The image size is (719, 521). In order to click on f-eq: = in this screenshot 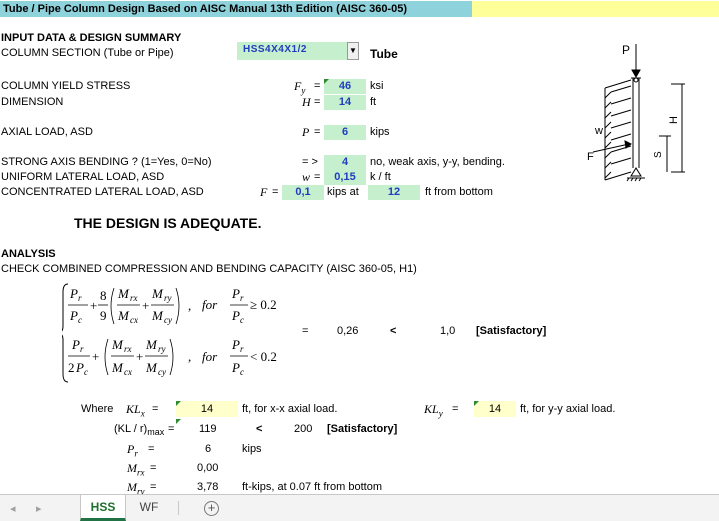, I will do `click(275, 192)`.